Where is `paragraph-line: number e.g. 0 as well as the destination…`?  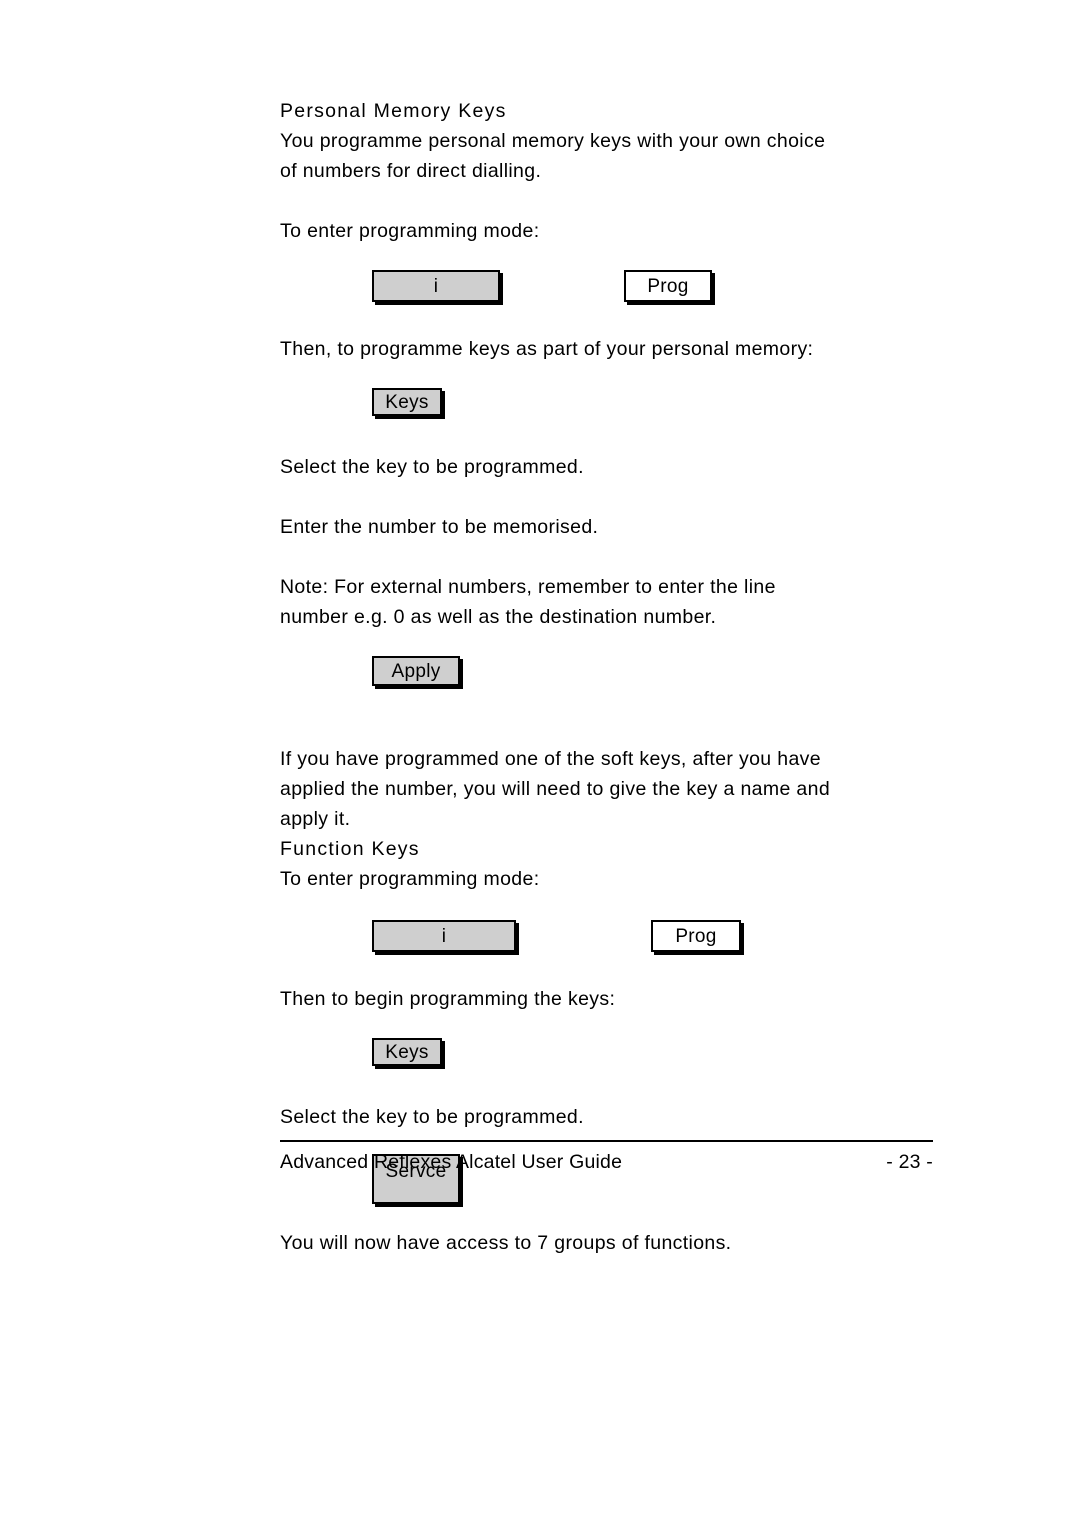 paragraph-line: number e.g. 0 as well as the destination… is located at coordinates (498, 617).